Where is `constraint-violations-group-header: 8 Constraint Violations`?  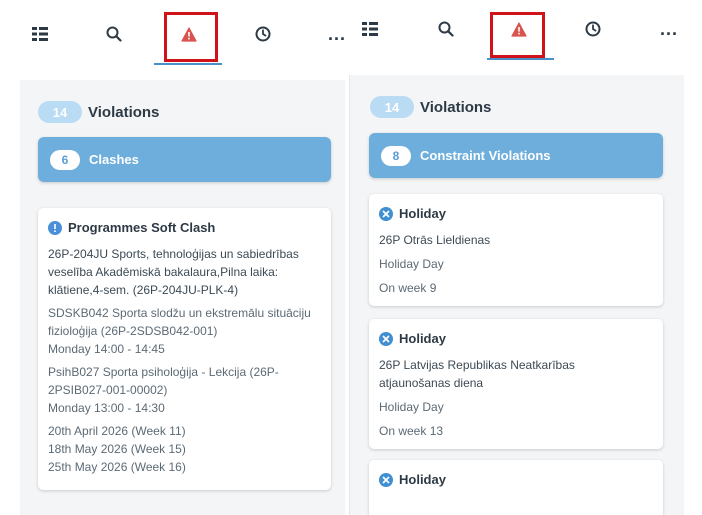 constraint-violations-group-header: 8 Constraint Violations is located at coordinates (516, 155).